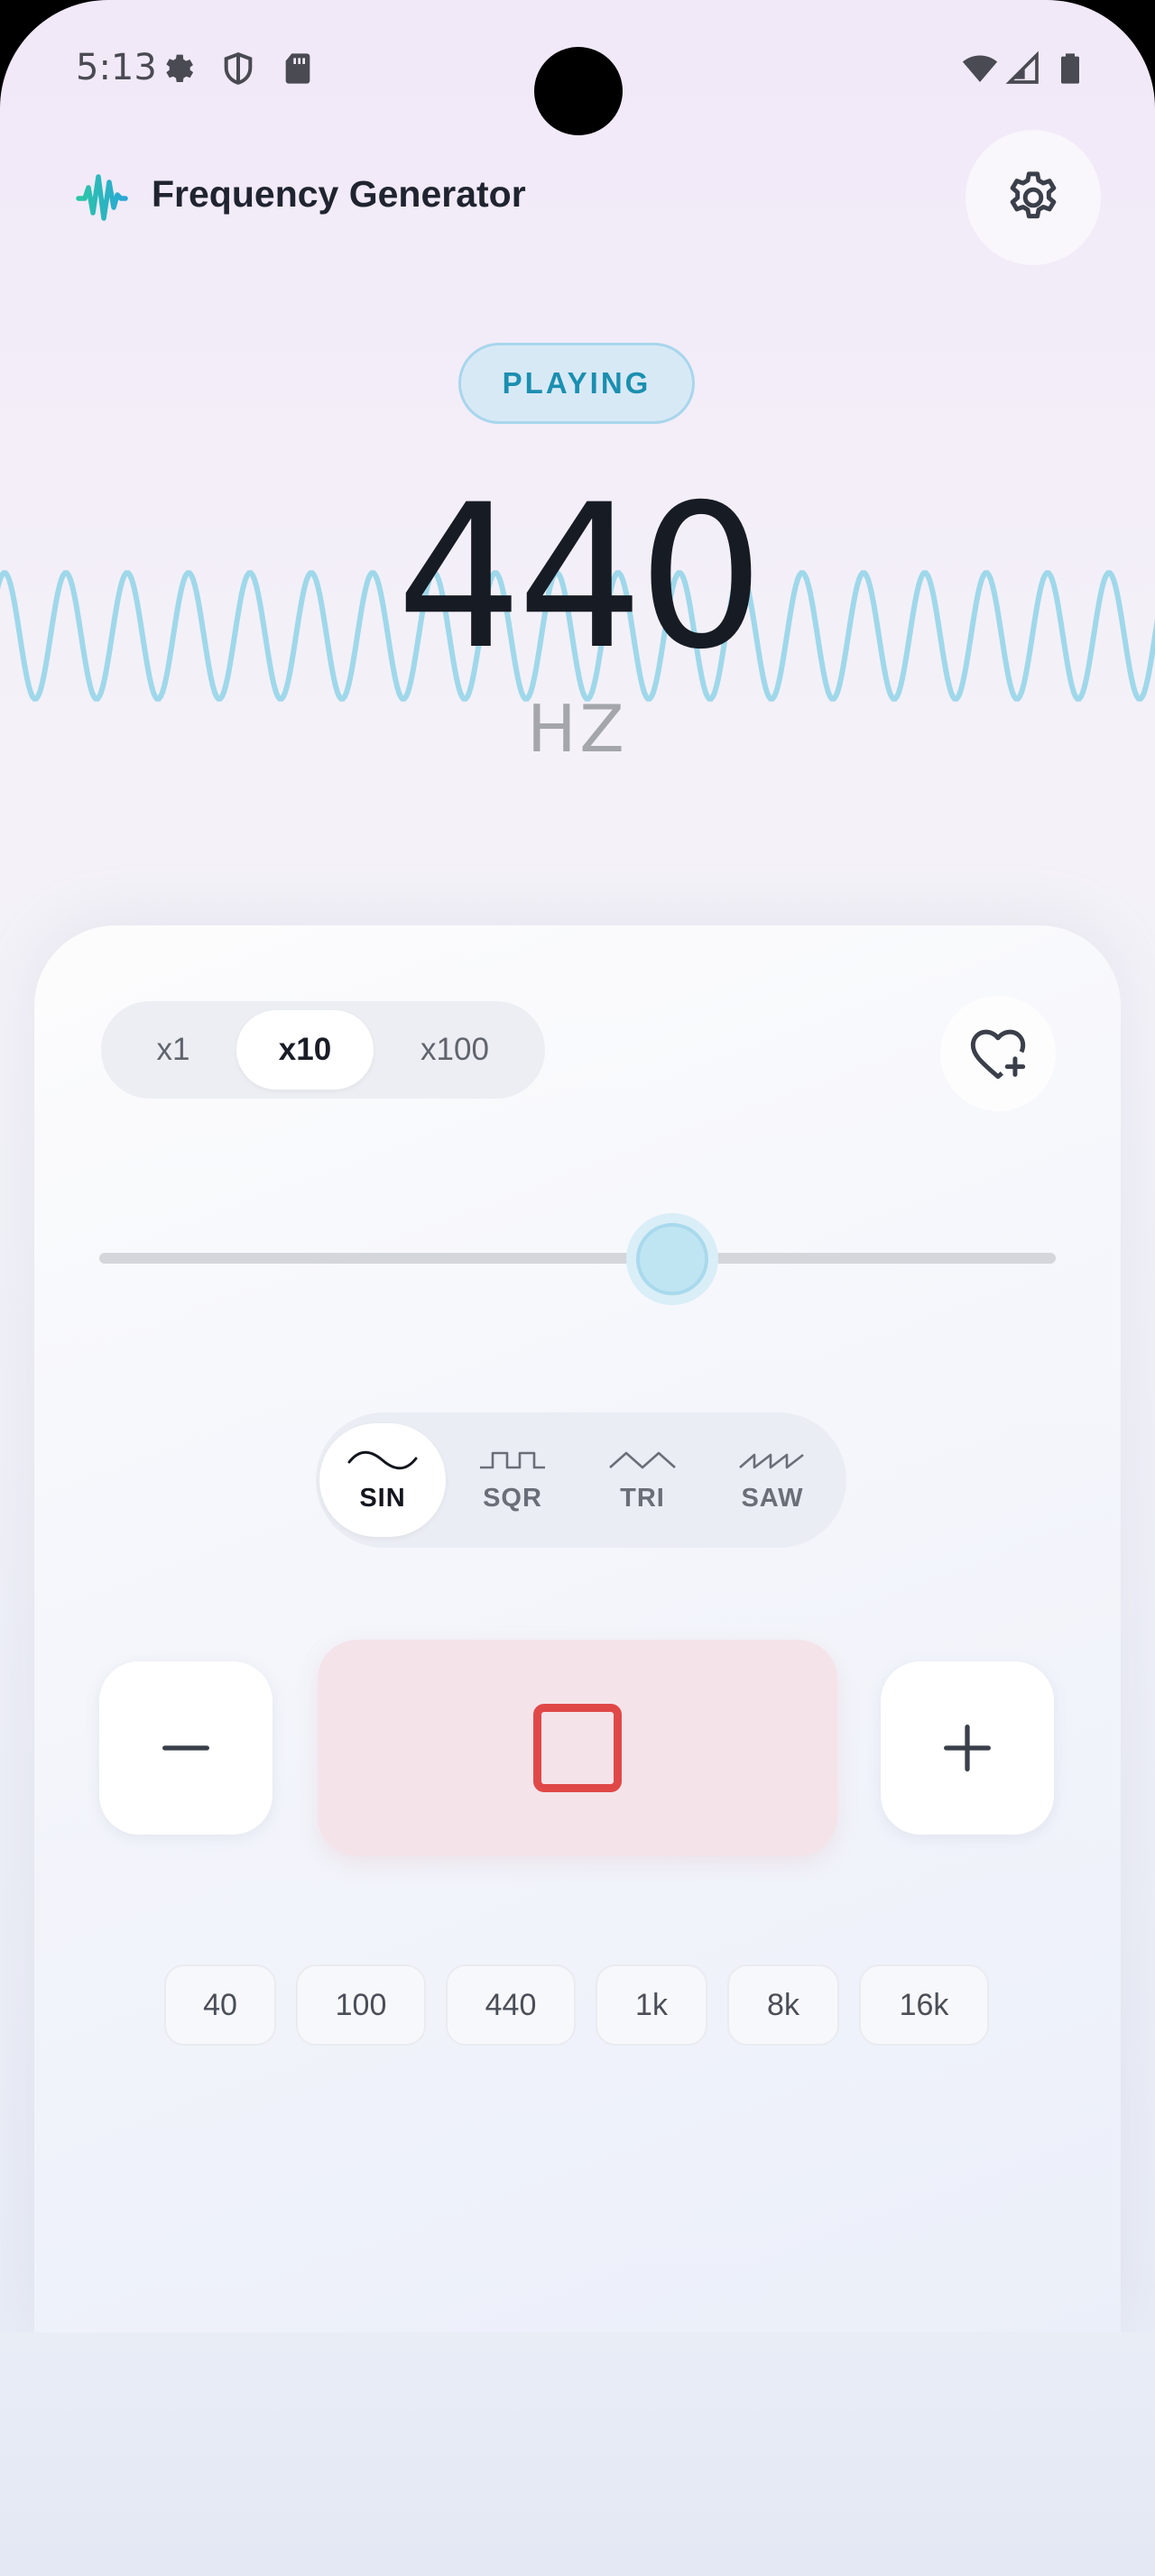 The width and height of the screenshot is (1155, 2576). Describe the element at coordinates (642, 1498) in the screenshot. I see `waveform-tri-label: TRI` at that location.